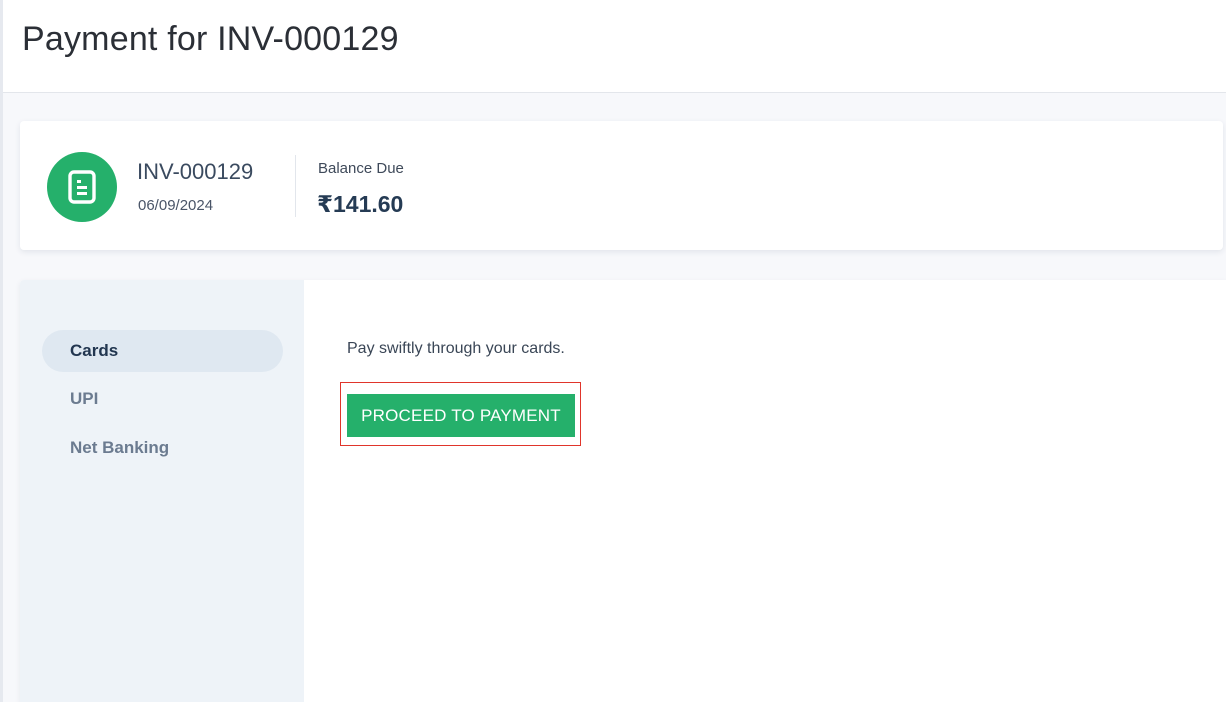 This screenshot has height=702, width=1226. Describe the element at coordinates (162, 351) in the screenshot. I see `payment-method-cards: Cards` at that location.